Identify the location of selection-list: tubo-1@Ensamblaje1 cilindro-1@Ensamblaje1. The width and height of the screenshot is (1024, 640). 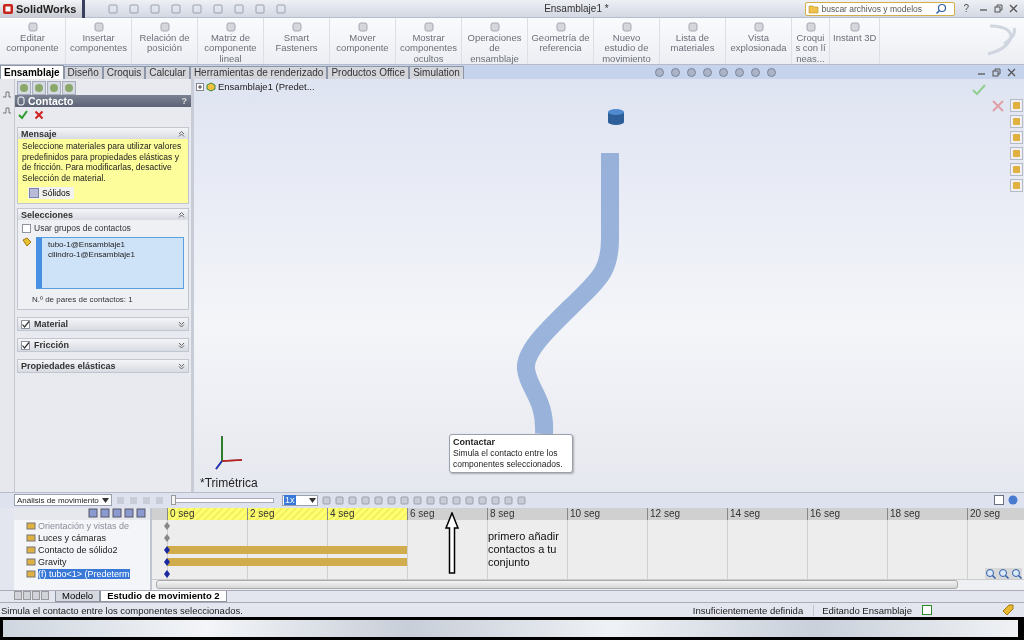
(110, 263).